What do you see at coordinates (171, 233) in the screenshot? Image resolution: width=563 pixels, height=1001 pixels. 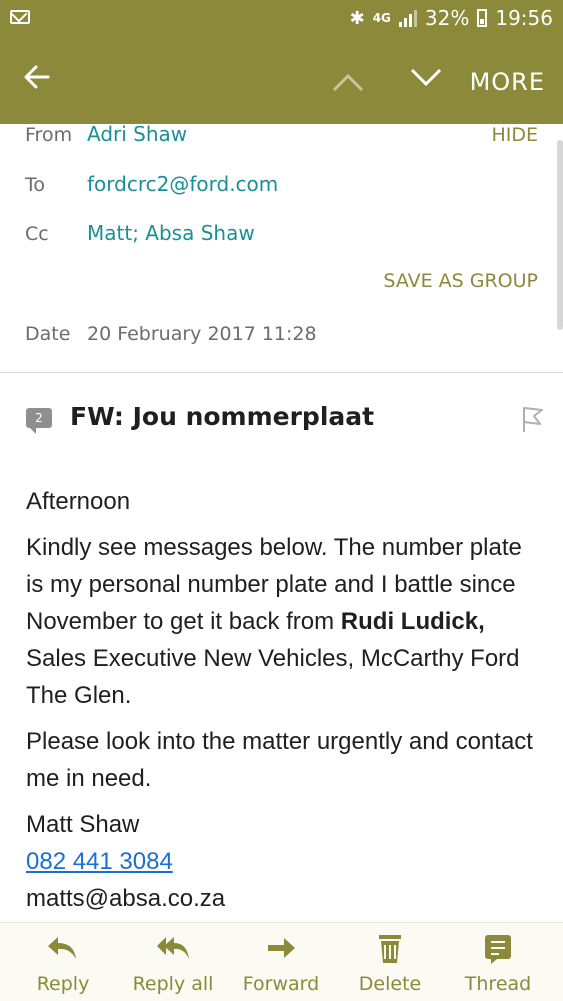 I see `cc-recipients: Matt; Absa Shaw` at bounding box center [171, 233].